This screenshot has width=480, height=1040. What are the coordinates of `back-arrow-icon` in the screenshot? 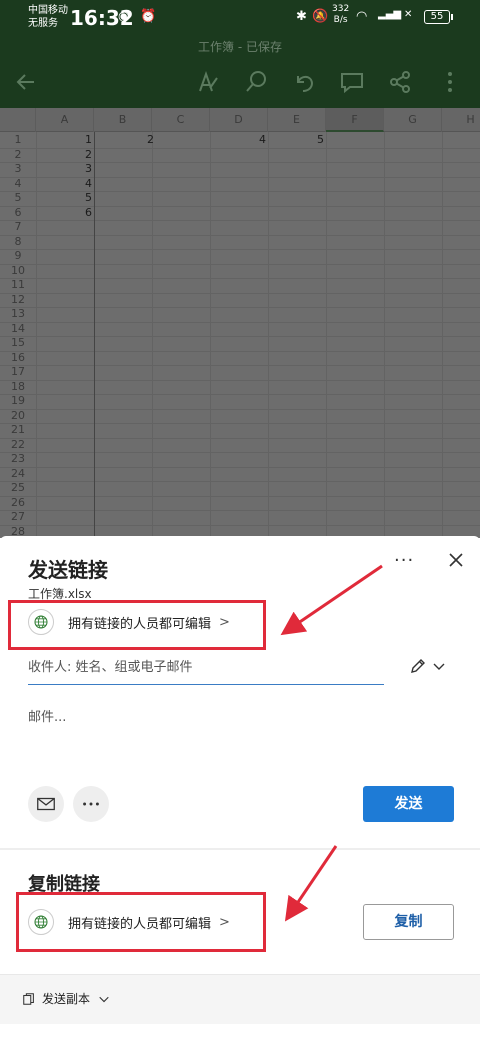 It's located at (26, 82).